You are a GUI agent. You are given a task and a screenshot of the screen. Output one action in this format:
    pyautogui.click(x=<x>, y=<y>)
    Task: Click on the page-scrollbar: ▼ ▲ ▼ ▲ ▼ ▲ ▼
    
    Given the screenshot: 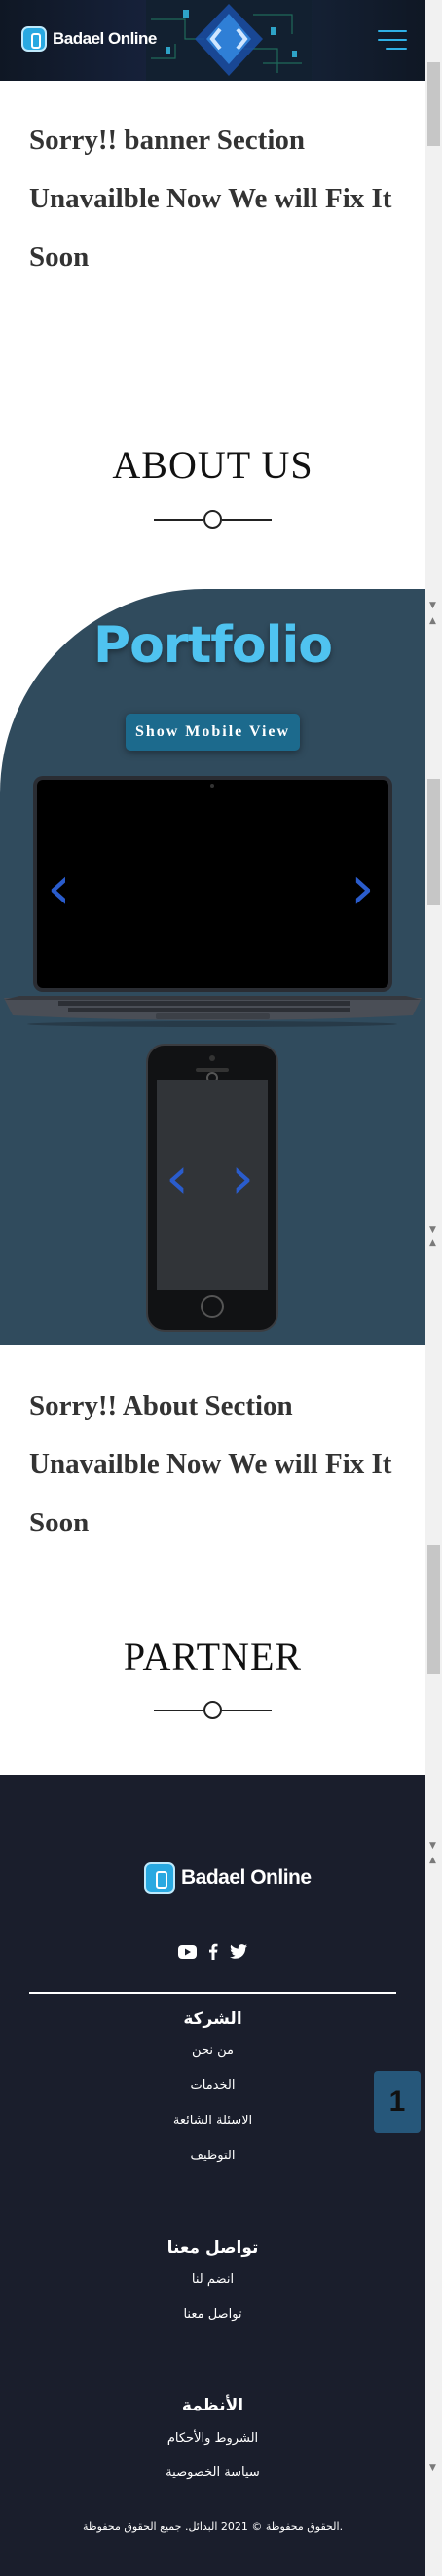 What is the action you would take?
    pyautogui.click(x=433, y=1288)
    